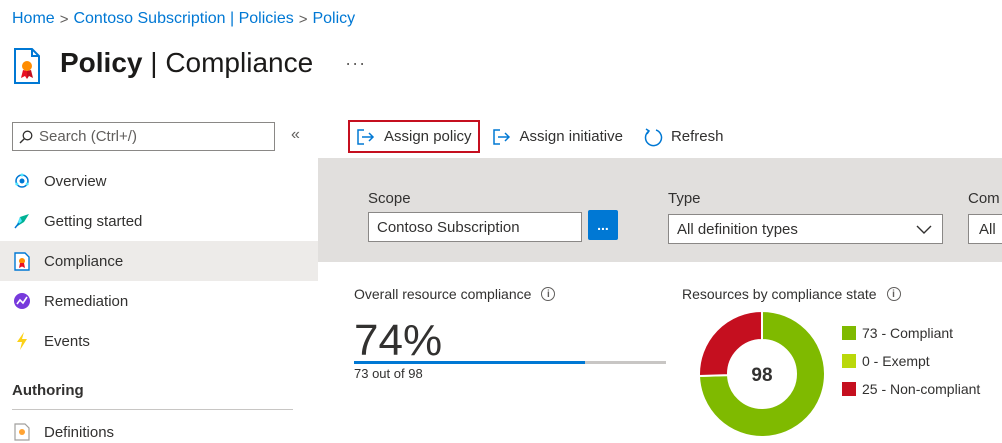  I want to click on divider, so click(152, 409).